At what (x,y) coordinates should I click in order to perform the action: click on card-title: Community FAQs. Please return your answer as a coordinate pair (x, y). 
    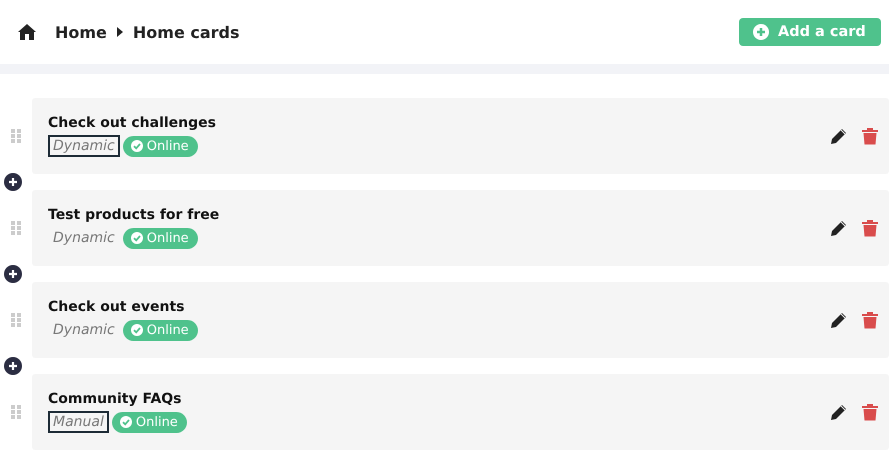
    Looking at the image, I should click on (115, 399).